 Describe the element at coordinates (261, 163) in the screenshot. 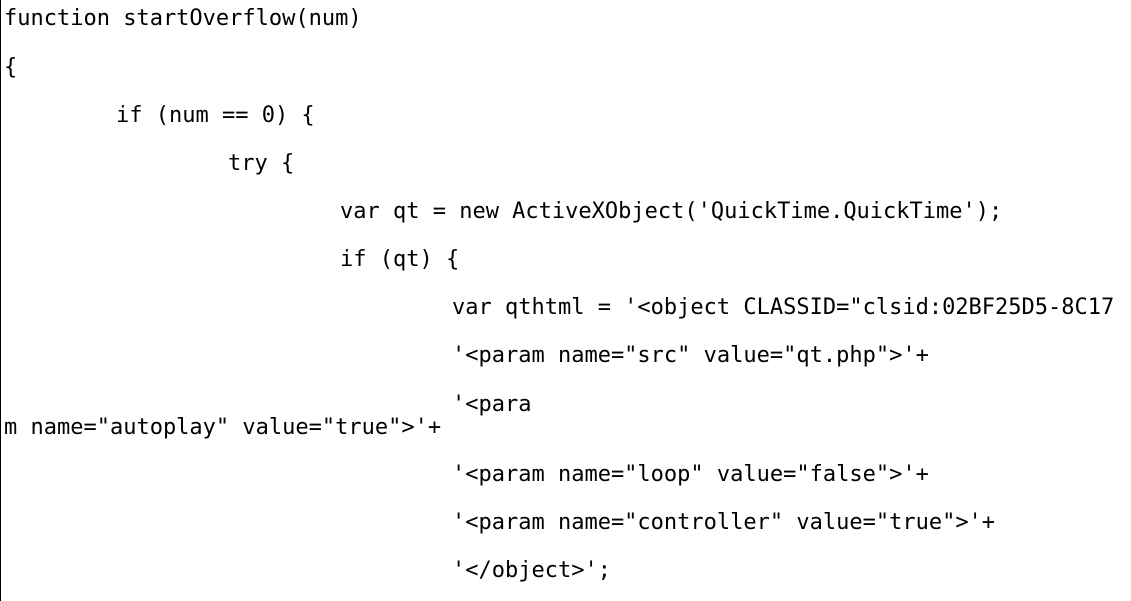

I see `code-line-try: try {` at that location.